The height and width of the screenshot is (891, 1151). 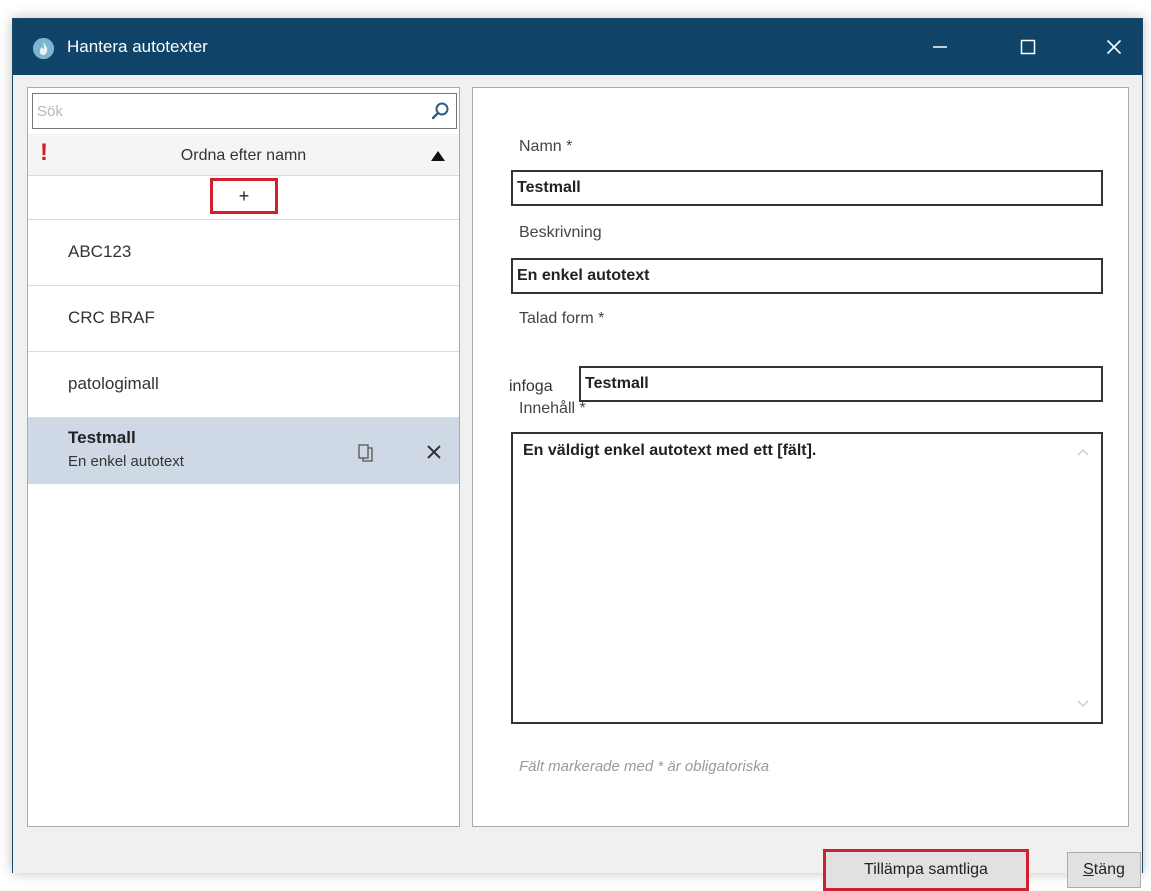 I want to click on list-item-description: En enkel autotext, so click(x=126, y=461).